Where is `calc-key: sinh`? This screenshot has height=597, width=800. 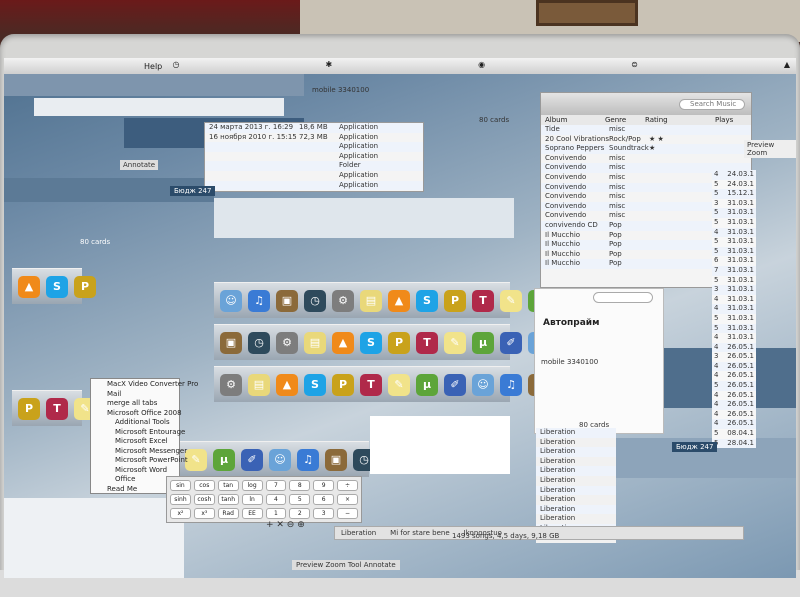
calc-key: sinh is located at coordinates (180, 499).